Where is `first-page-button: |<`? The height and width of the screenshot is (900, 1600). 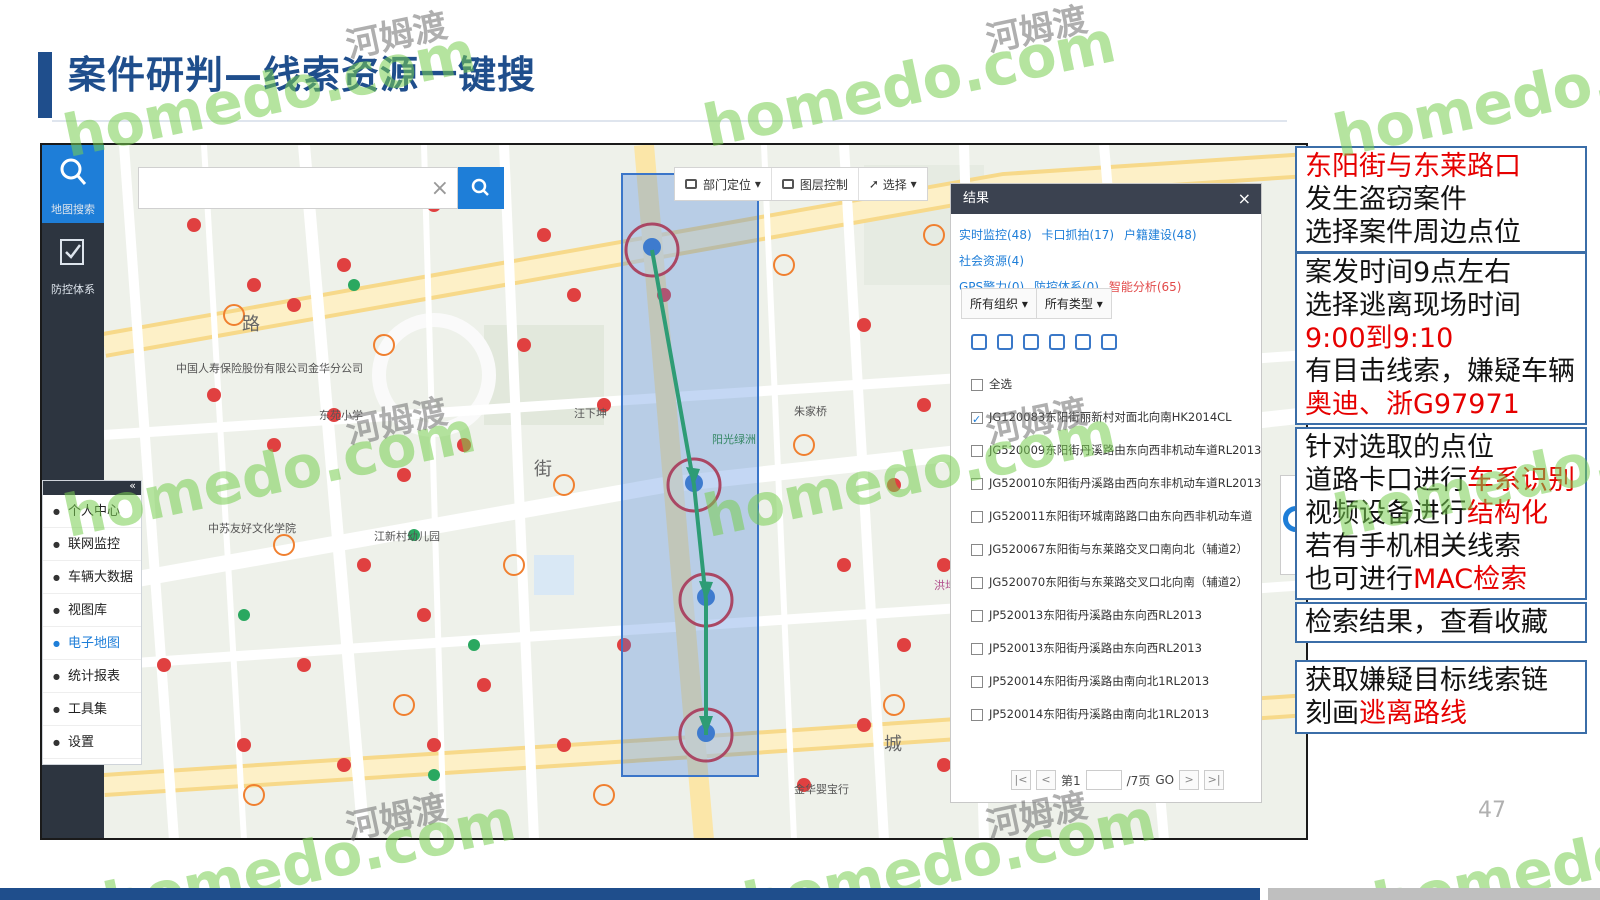
first-page-button: |< is located at coordinates (1021, 780).